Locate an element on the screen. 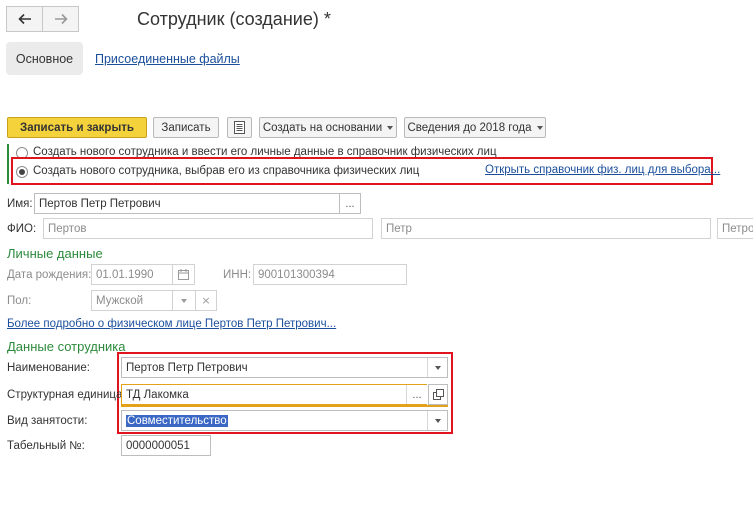  tab-number-field: 0000000051 is located at coordinates (166, 445).